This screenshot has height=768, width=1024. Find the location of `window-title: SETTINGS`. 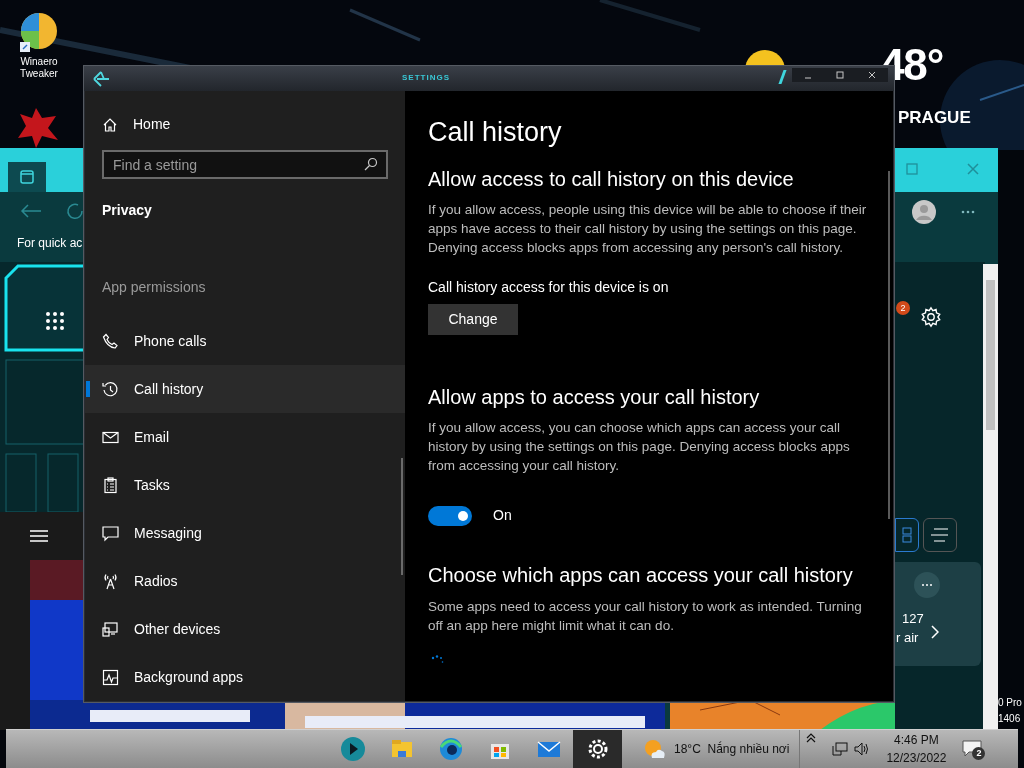

window-title: SETTINGS is located at coordinates (426, 78).